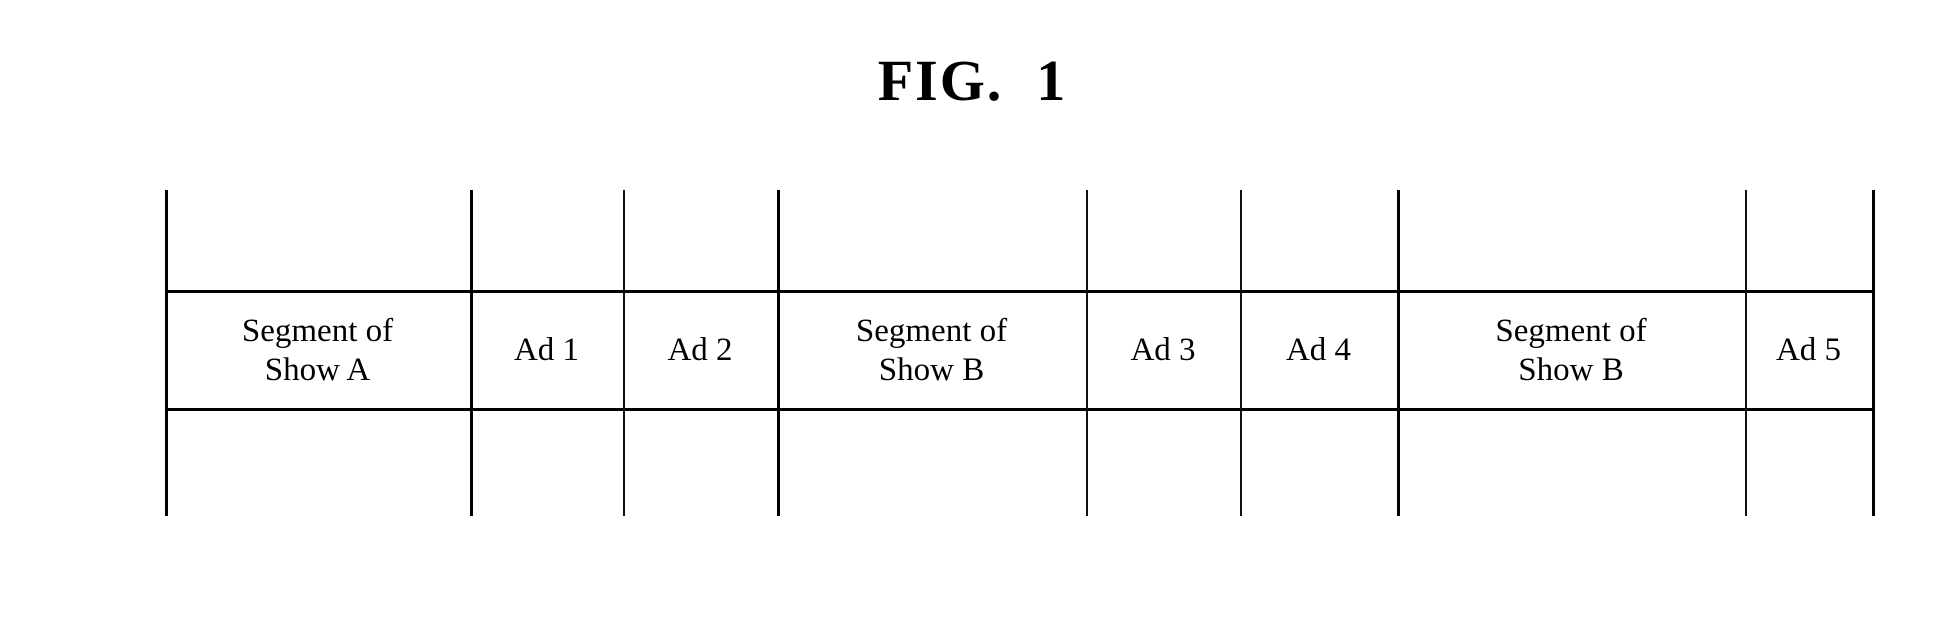 The width and height of the screenshot is (1945, 628). I want to click on timeline-cell-segment-show-b-2: Segment of Show B, so click(1571, 350).